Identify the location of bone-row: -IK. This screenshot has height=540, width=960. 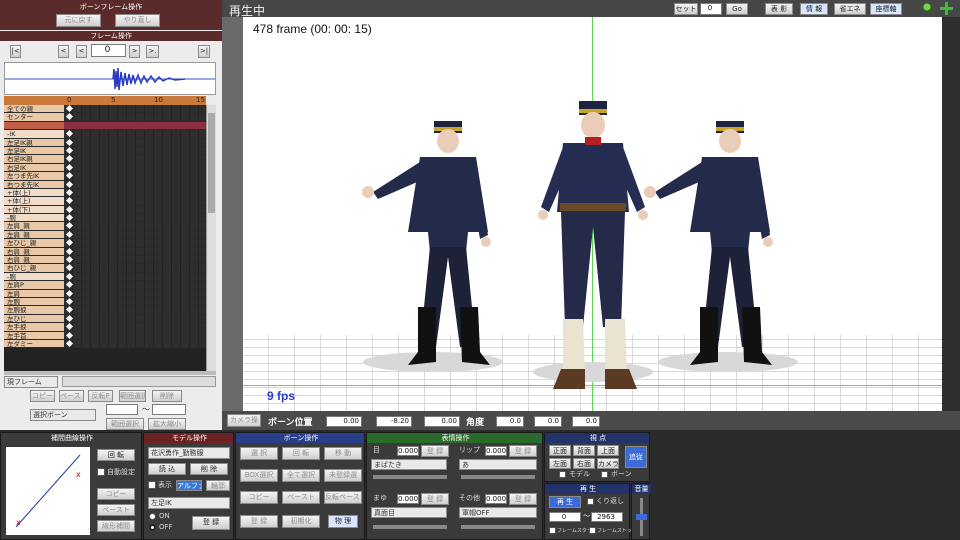
(105, 134).